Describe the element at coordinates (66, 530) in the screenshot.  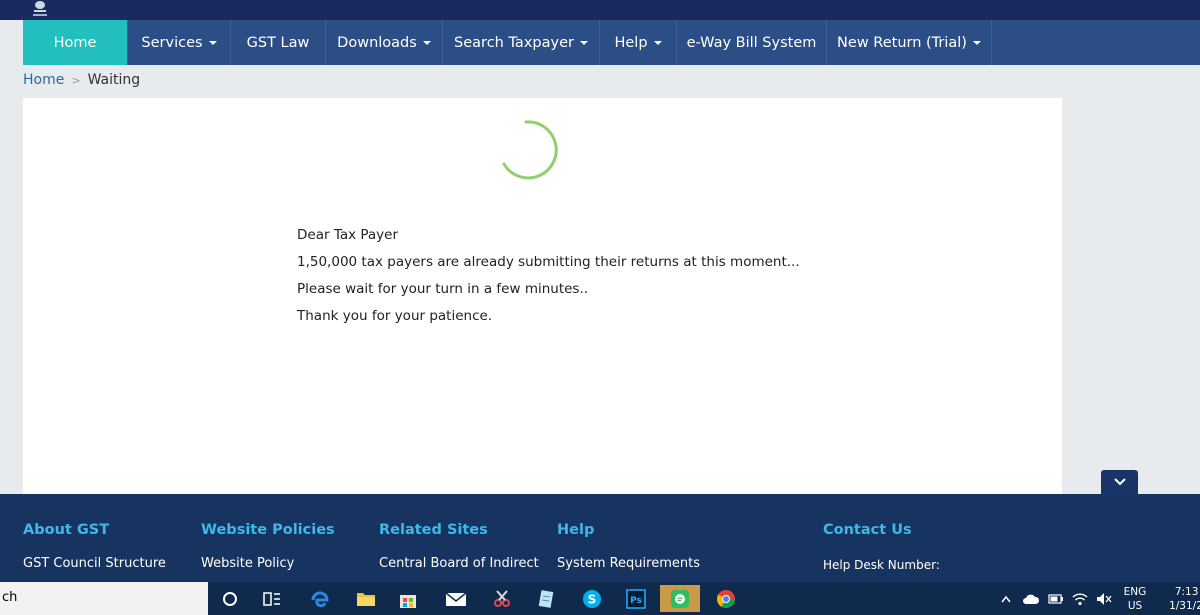
I see `footer-about-heading: About GST` at that location.